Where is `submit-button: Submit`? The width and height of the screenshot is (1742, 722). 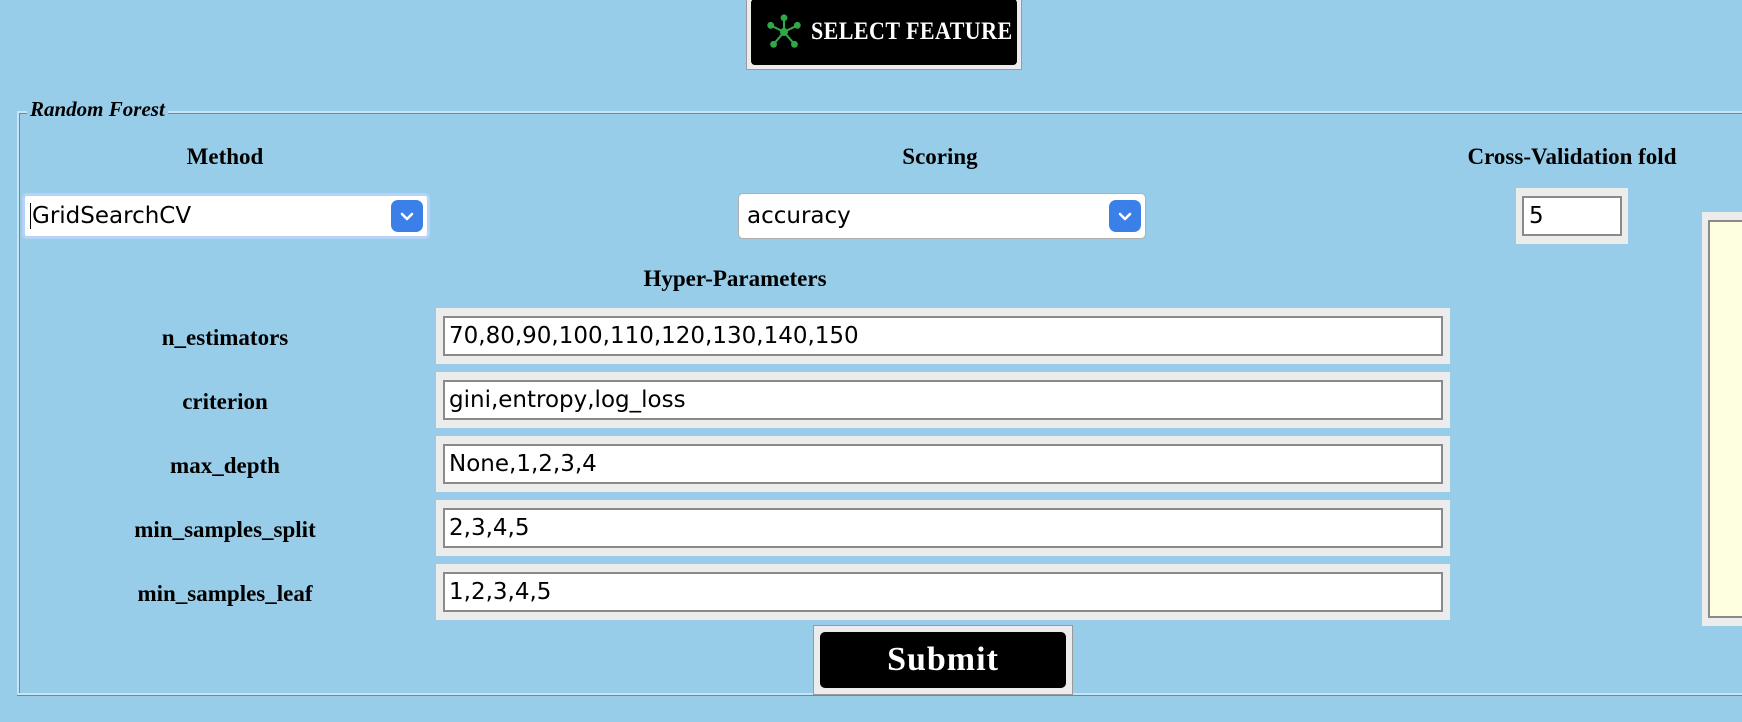 submit-button: Submit is located at coordinates (943, 660).